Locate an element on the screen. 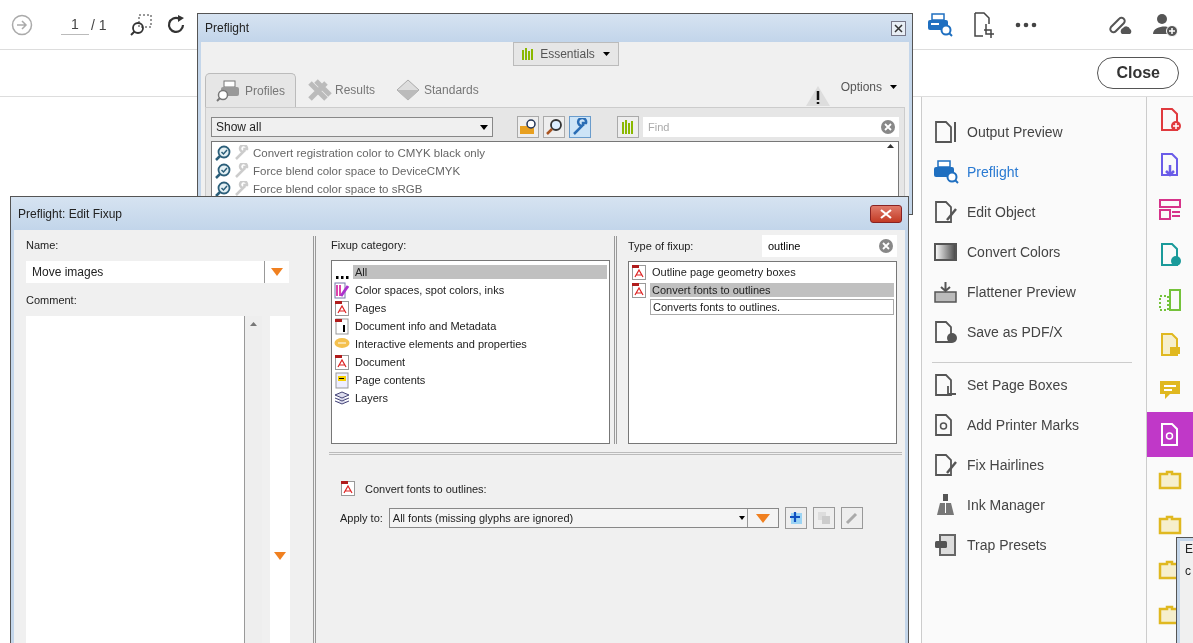  page-content-icon is located at coordinates (342, 380).